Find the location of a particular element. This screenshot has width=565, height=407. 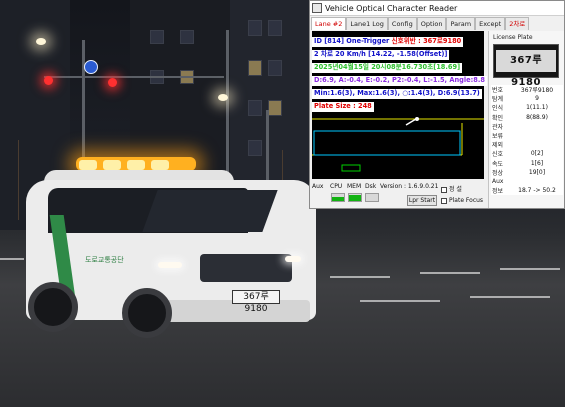

info-row: 정보 18.7 -> 50.2 is located at coordinates (527, 190).